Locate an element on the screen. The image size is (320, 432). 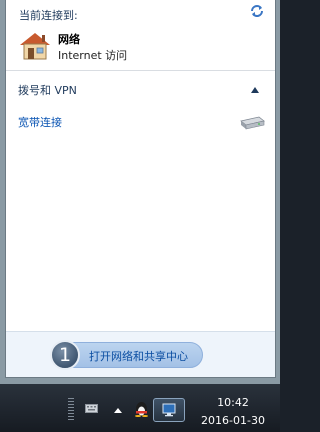
flyout-footer: 1 打开网络和共享中心 is located at coordinates (140, 354).